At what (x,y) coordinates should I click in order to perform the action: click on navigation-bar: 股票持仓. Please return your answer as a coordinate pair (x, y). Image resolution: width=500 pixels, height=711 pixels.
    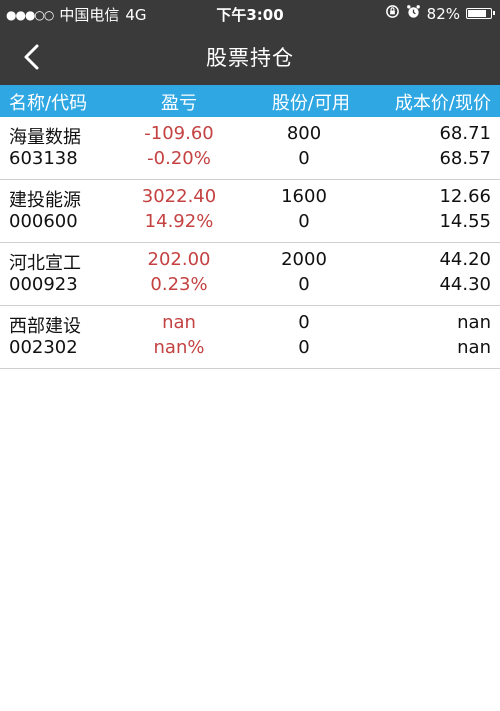
    Looking at the image, I should click on (250, 56).